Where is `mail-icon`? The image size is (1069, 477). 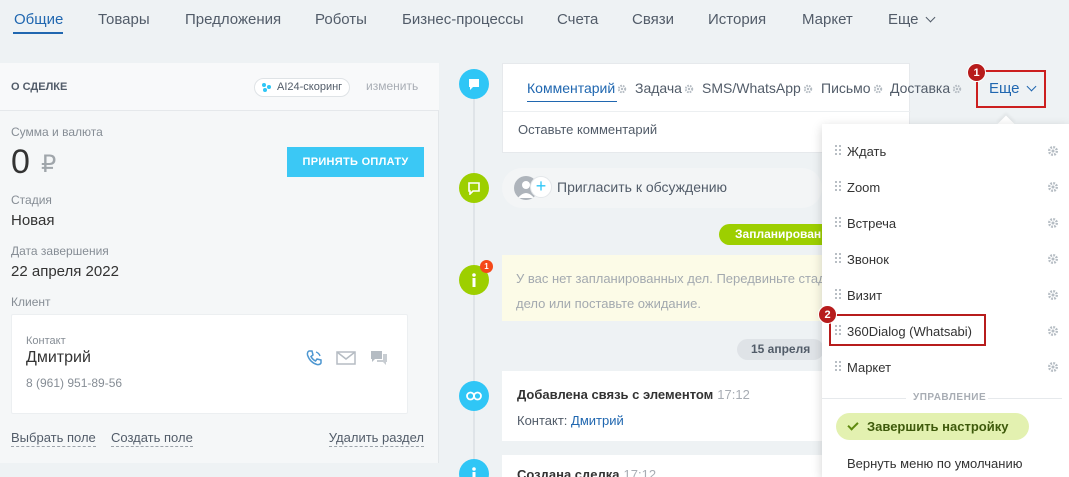
mail-icon is located at coordinates (346, 360).